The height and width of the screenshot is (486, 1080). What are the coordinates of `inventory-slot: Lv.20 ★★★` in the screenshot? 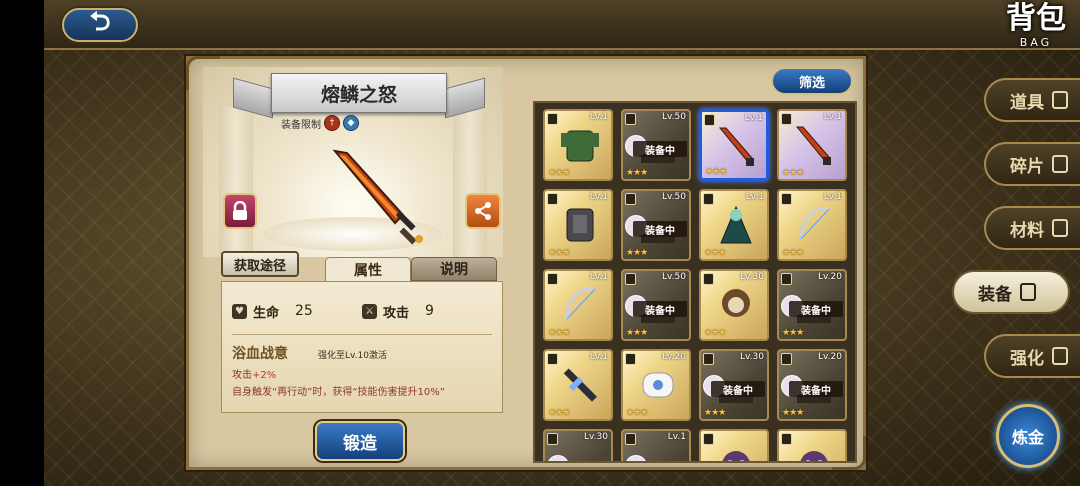 It's located at (656, 385).